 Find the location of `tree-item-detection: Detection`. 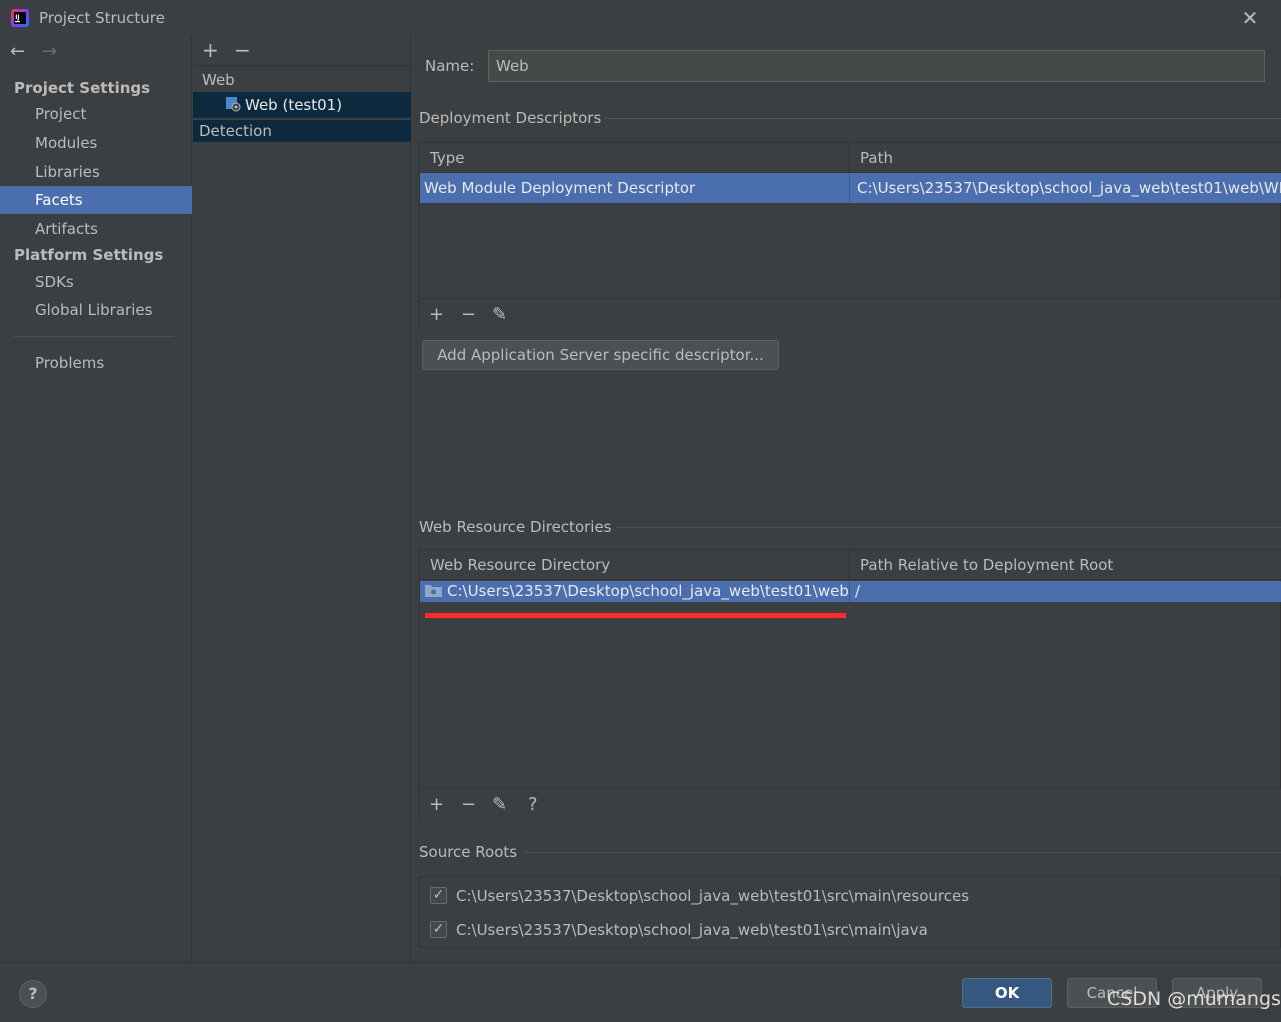

tree-item-detection: Detection is located at coordinates (302, 131).